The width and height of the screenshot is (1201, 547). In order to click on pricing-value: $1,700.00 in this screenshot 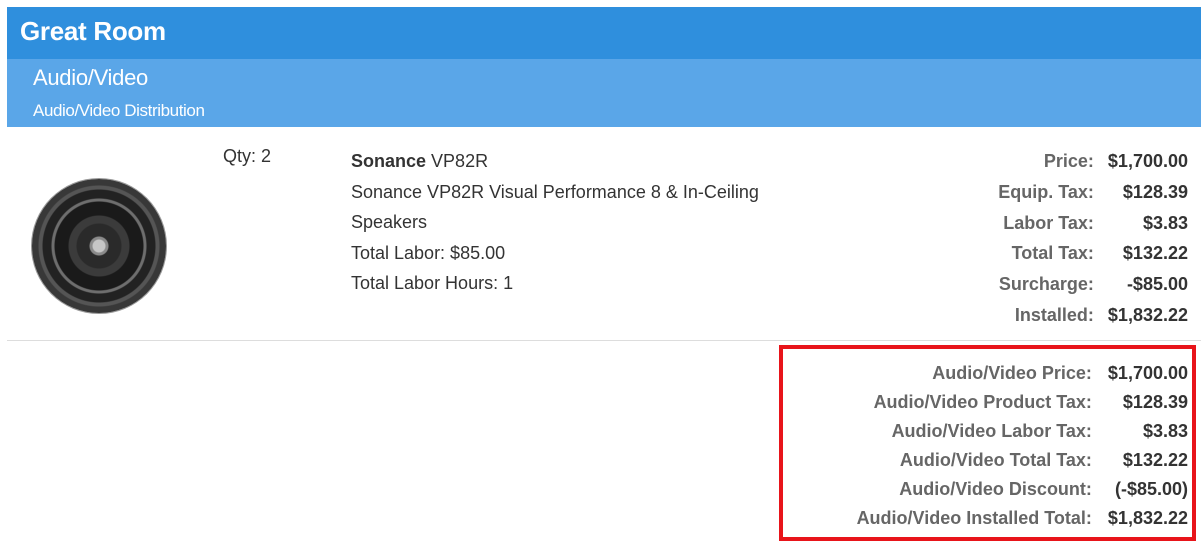, I will do `click(1147, 161)`.